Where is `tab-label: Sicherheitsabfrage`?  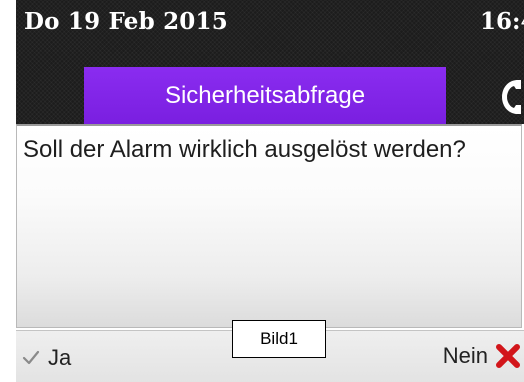 tab-label: Sicherheitsabfrage is located at coordinates (265, 95).